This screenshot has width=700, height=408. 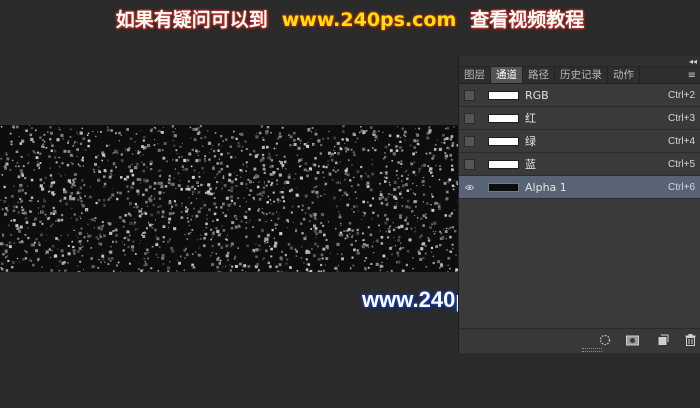 What do you see at coordinates (507, 75) in the screenshot?
I see `tab-channels: 通道` at bounding box center [507, 75].